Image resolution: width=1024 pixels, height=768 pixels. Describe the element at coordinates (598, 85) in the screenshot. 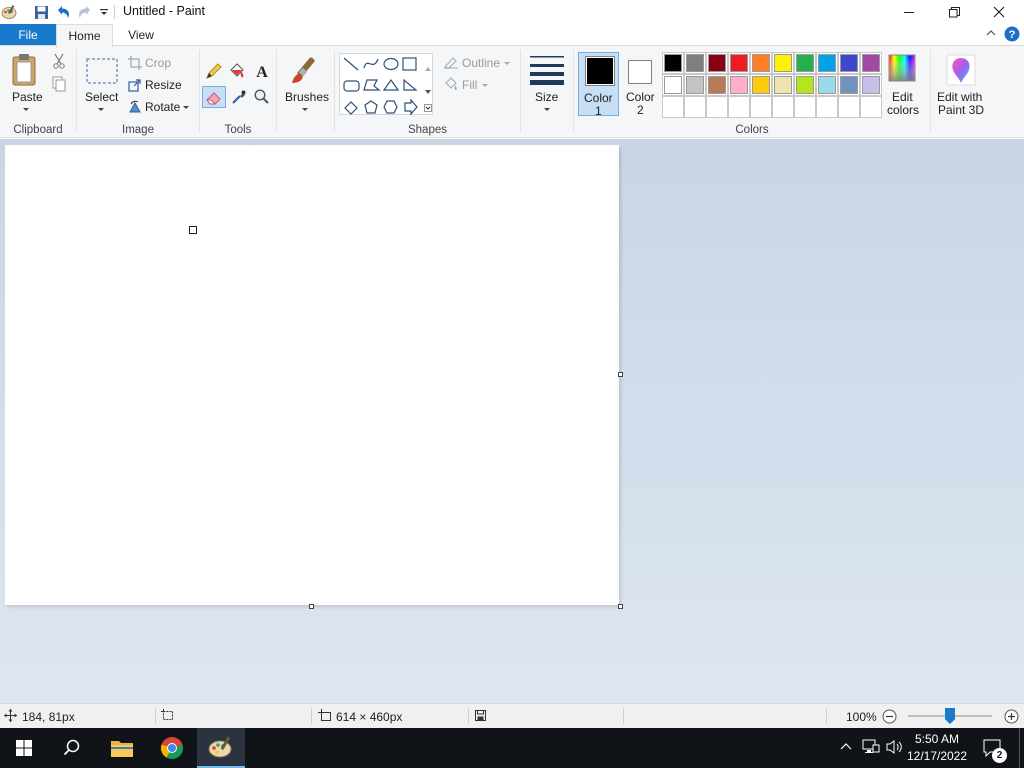

I see `color1-button: Color 1` at that location.